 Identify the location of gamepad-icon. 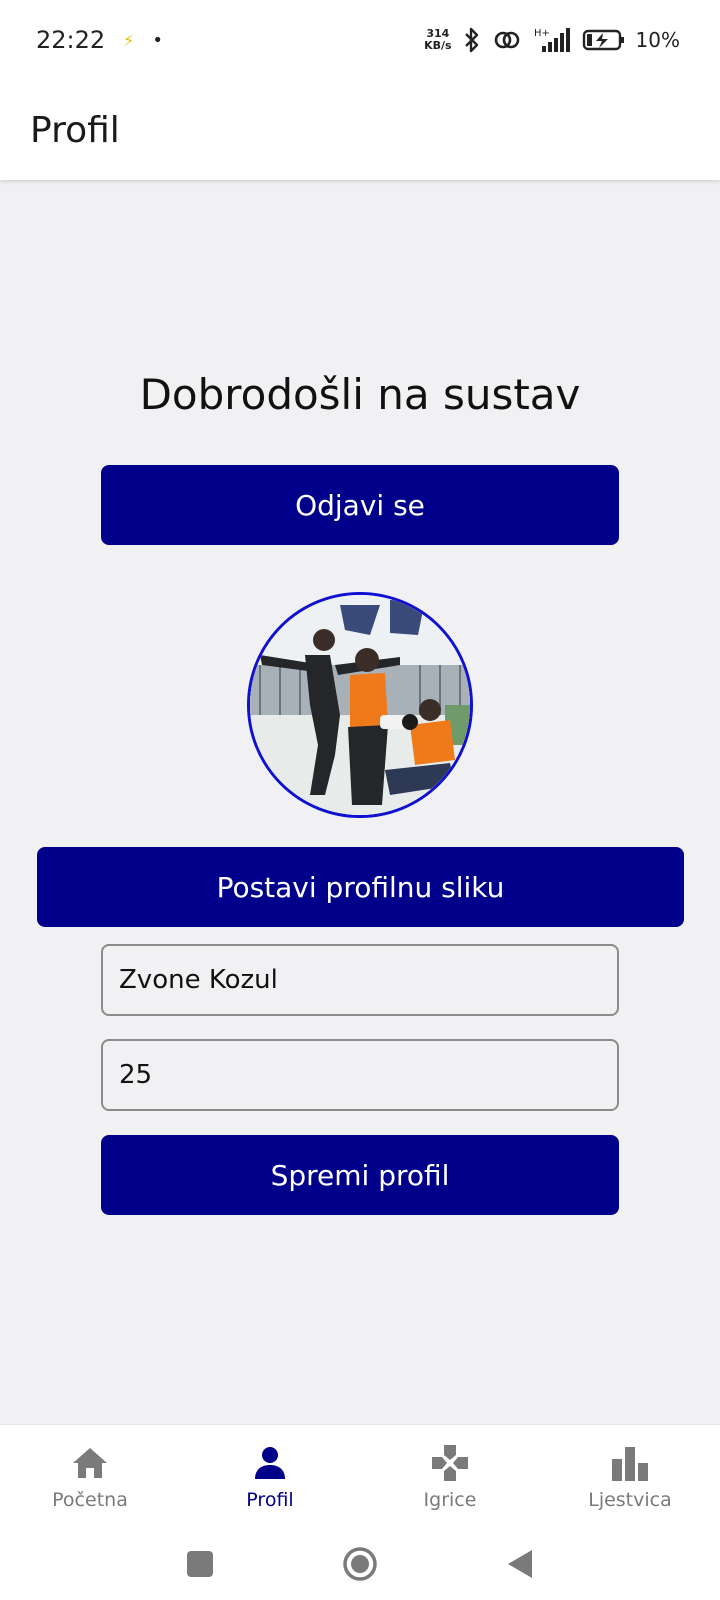
(450, 1463).